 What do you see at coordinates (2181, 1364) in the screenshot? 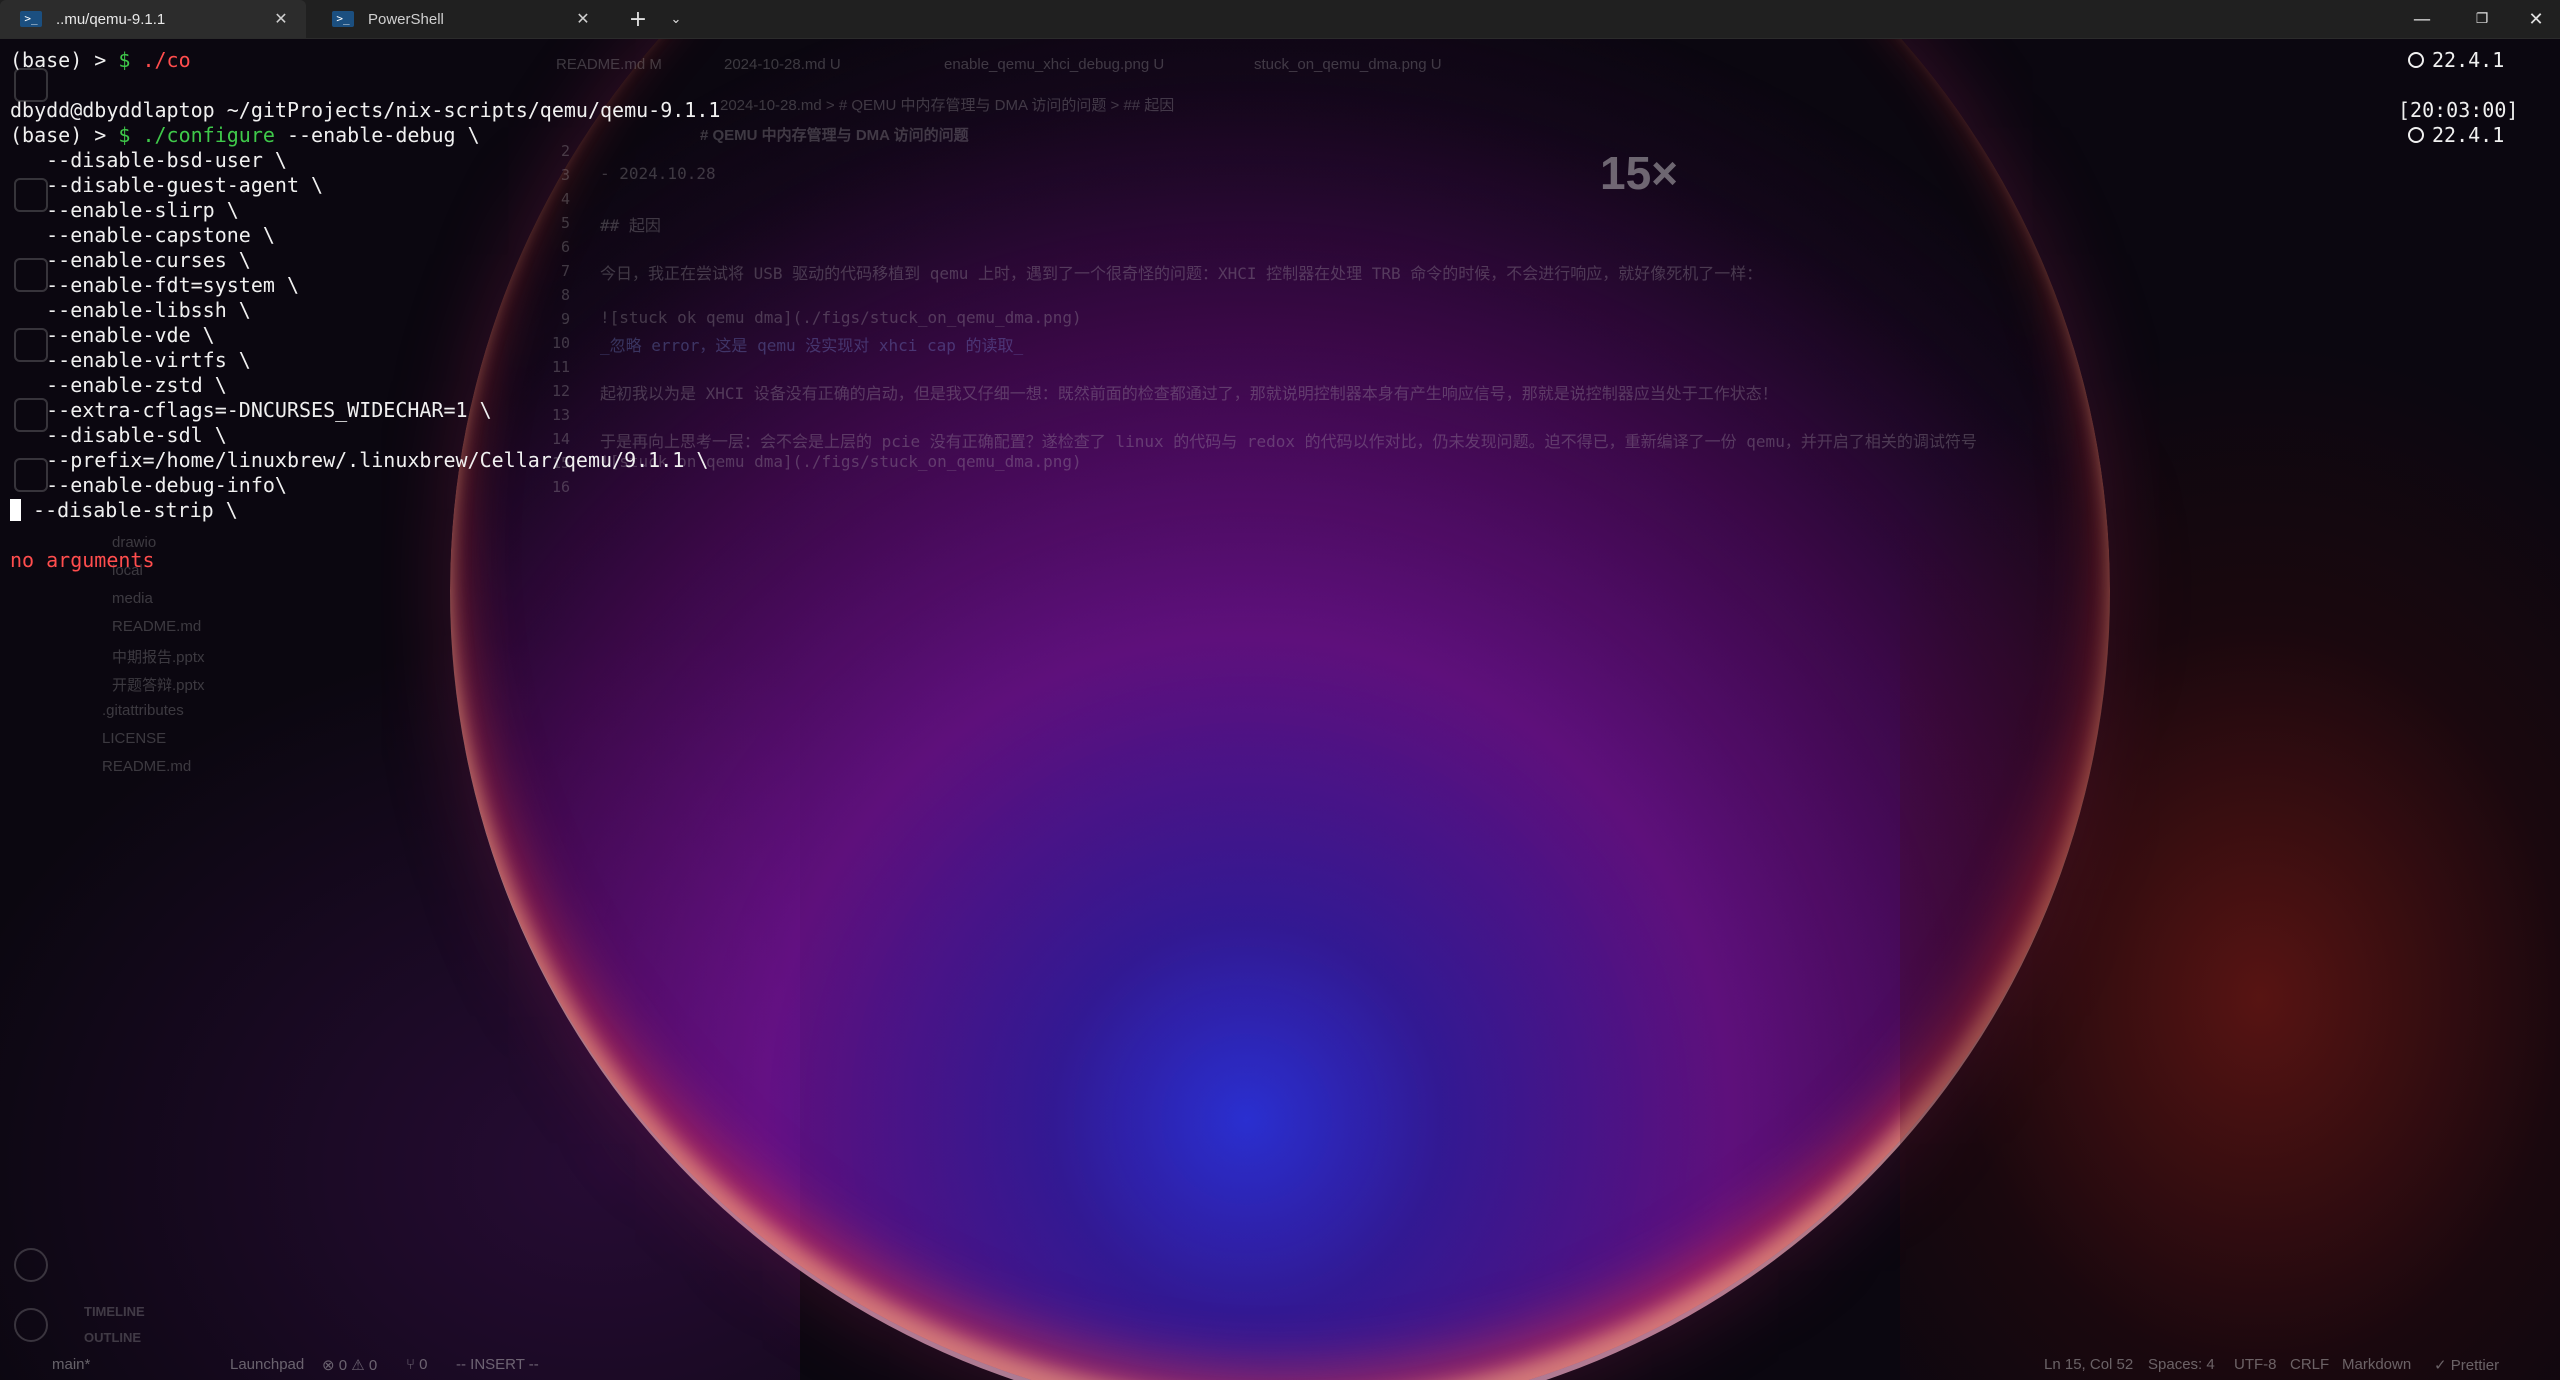
I see `indent-status: Spaces: 4` at bounding box center [2181, 1364].